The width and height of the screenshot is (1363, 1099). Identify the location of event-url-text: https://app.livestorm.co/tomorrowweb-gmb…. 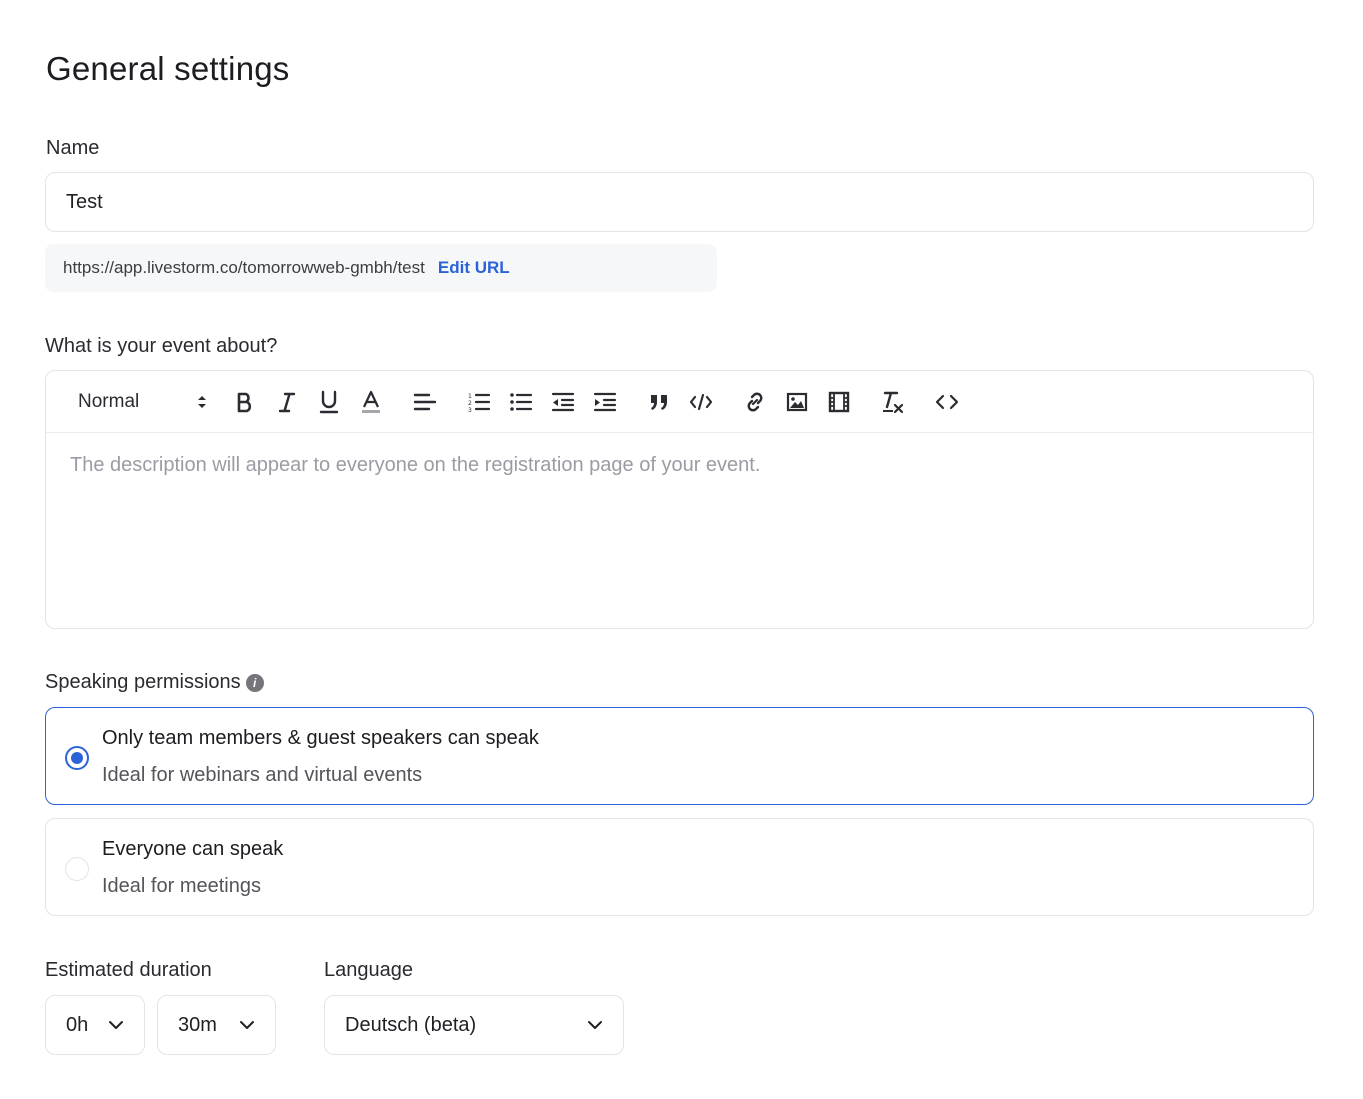
(244, 267).